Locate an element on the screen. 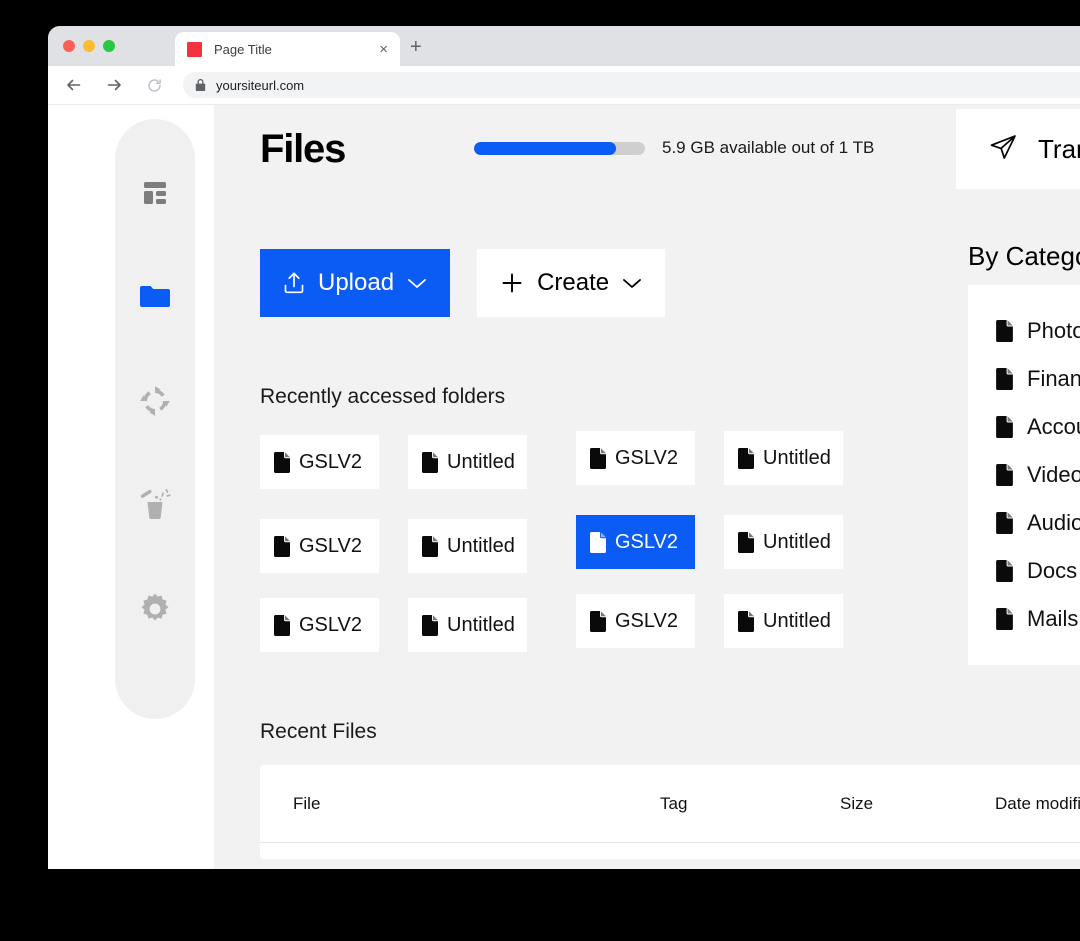  category-item-label: Videos is located at coordinates (1053, 474).